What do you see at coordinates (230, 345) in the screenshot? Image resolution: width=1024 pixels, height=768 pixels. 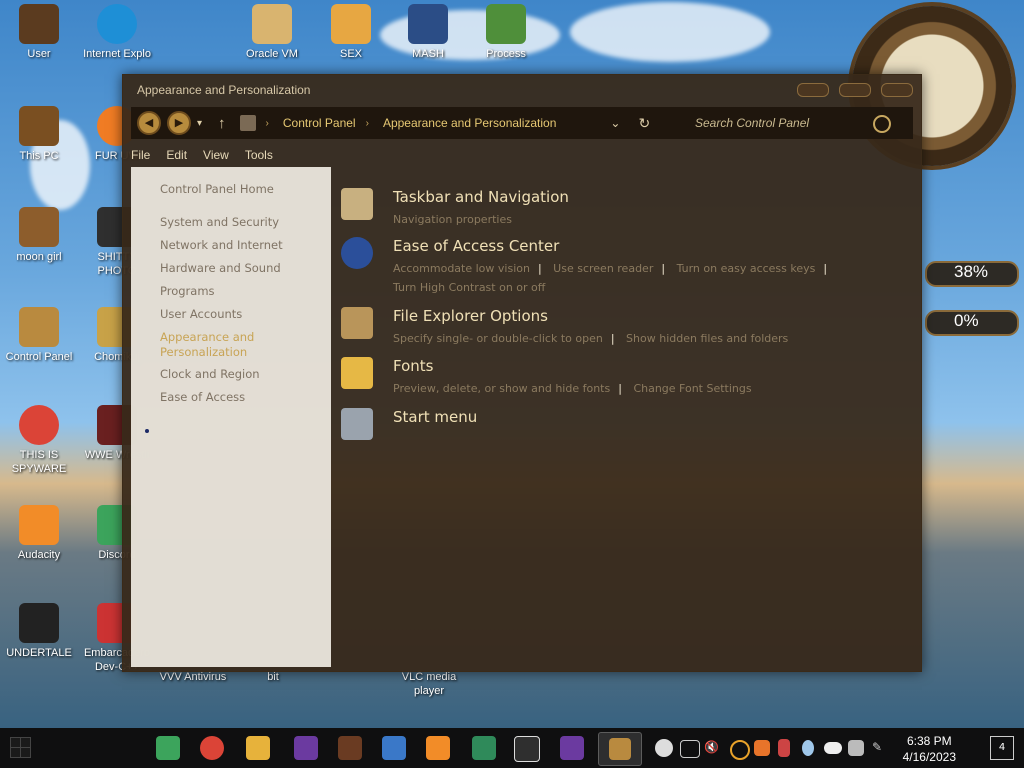 I see `sidebar-item-appearance: Appearance and Personalization` at bounding box center [230, 345].